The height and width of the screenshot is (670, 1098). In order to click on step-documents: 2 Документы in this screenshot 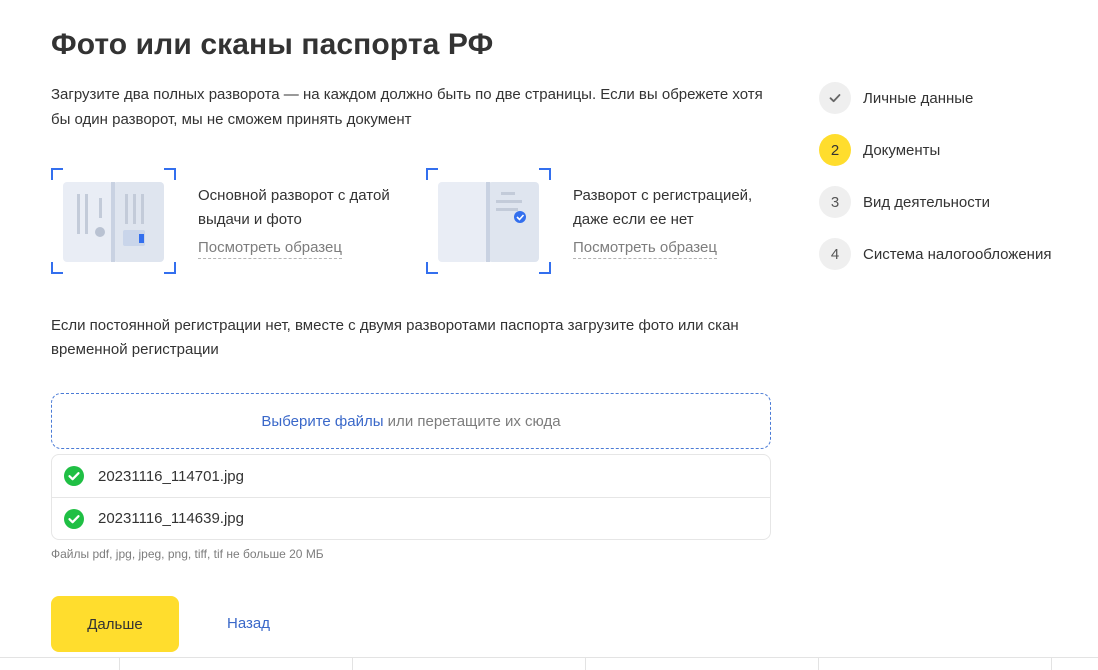, I will do `click(879, 150)`.